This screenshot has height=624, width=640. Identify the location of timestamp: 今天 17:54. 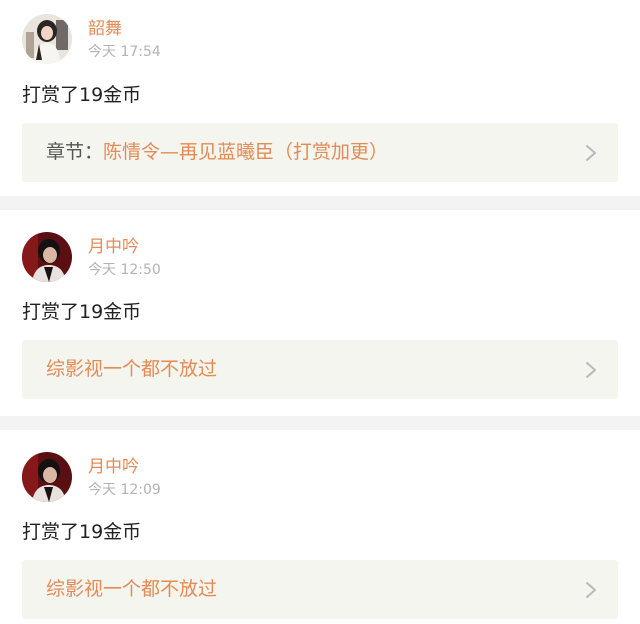
(124, 52).